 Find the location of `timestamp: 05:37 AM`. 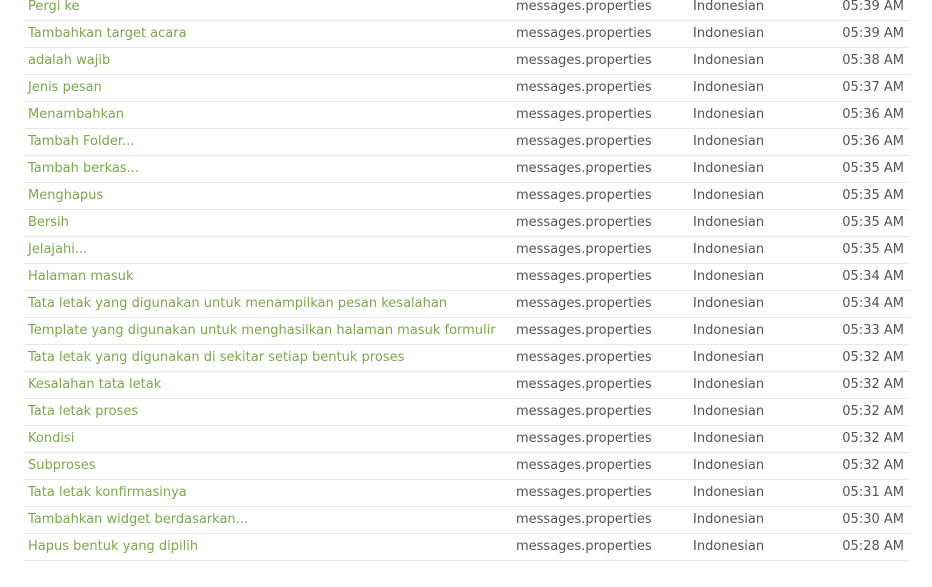

timestamp: 05:37 AM is located at coordinates (873, 87).